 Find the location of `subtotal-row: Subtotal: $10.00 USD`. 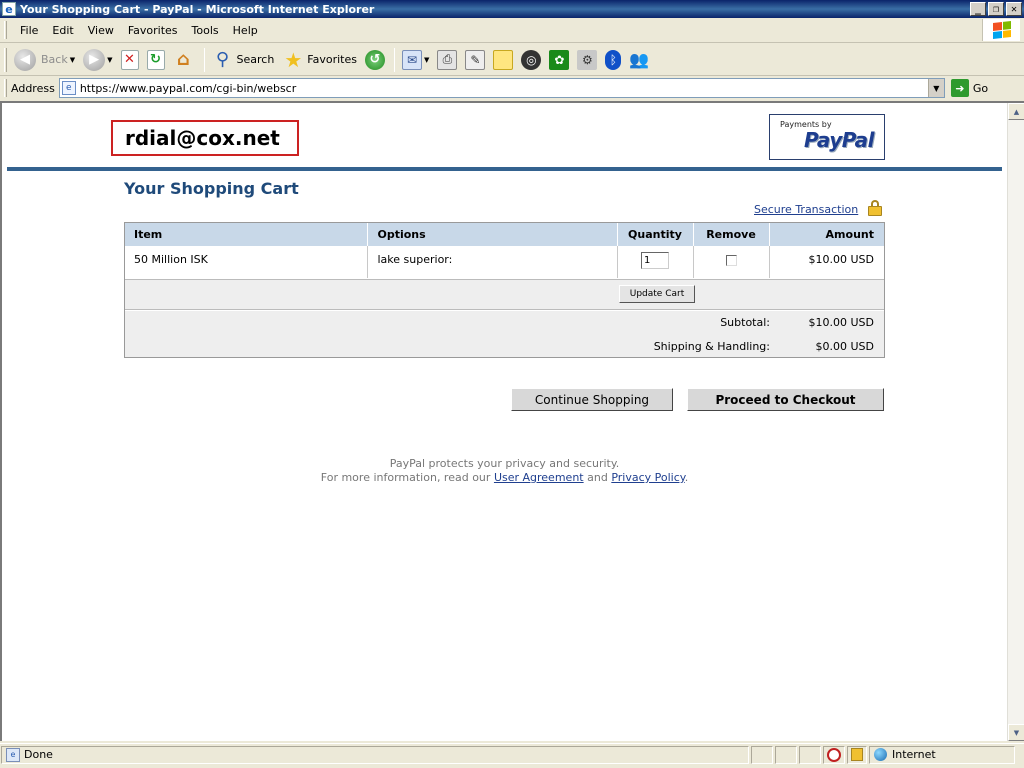

subtotal-row: Subtotal: $10.00 USD is located at coordinates (504, 326).